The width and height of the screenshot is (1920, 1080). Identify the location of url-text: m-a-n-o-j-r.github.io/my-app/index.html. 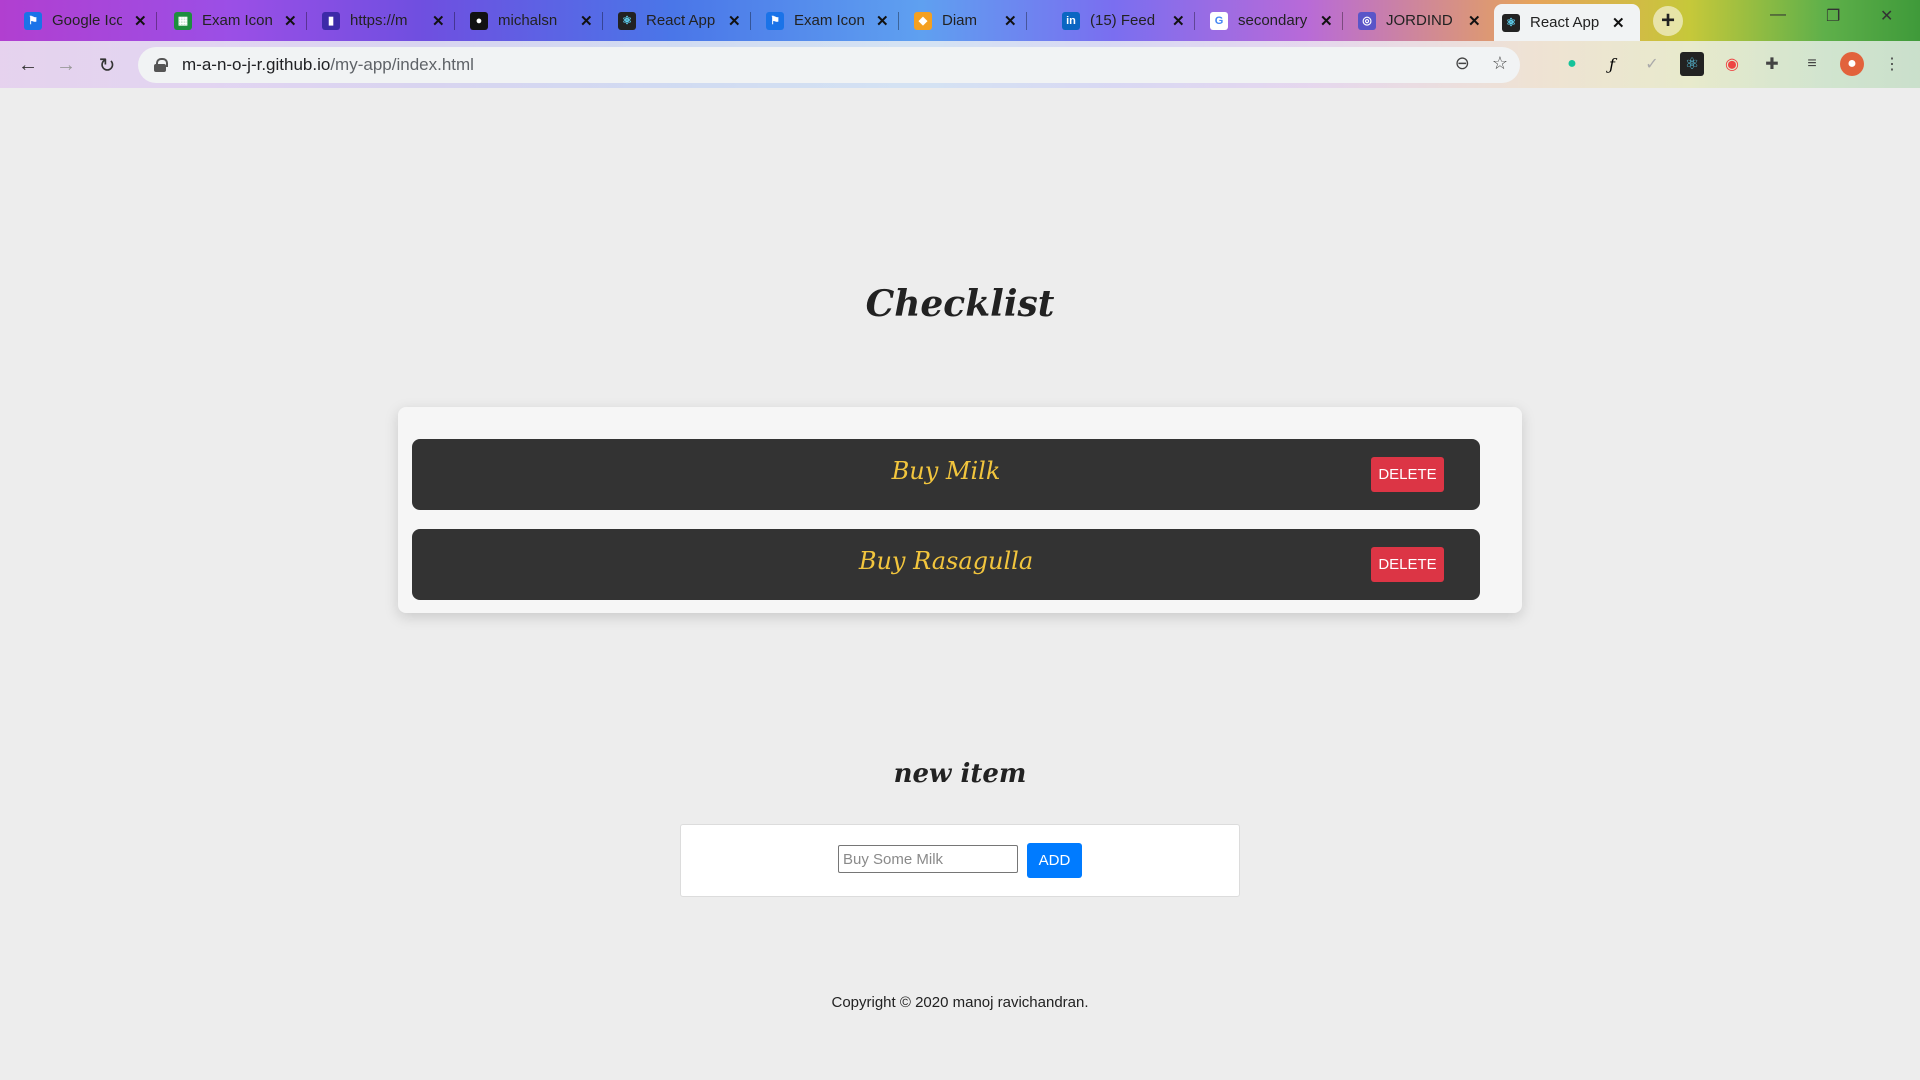
(328, 65).